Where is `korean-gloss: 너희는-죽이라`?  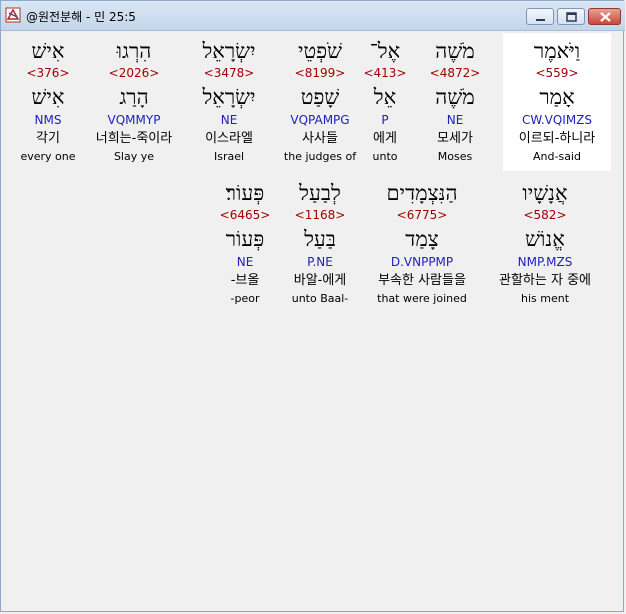 korean-gloss: 너희는-죽이라 is located at coordinates (134, 138).